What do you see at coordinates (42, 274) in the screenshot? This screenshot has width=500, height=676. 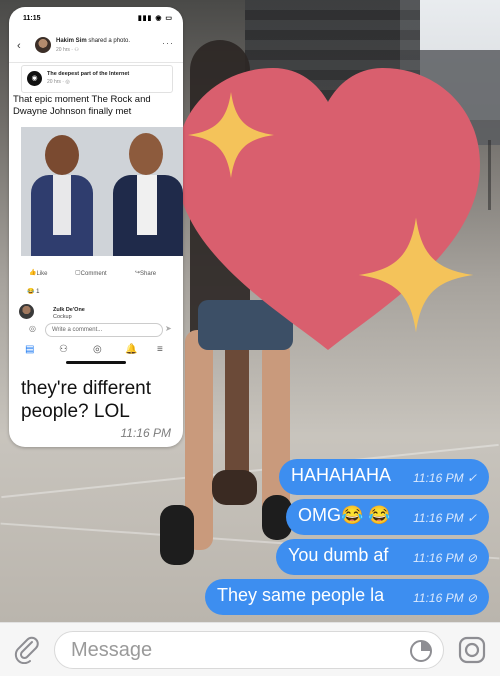 I see `like-label: Like` at bounding box center [42, 274].